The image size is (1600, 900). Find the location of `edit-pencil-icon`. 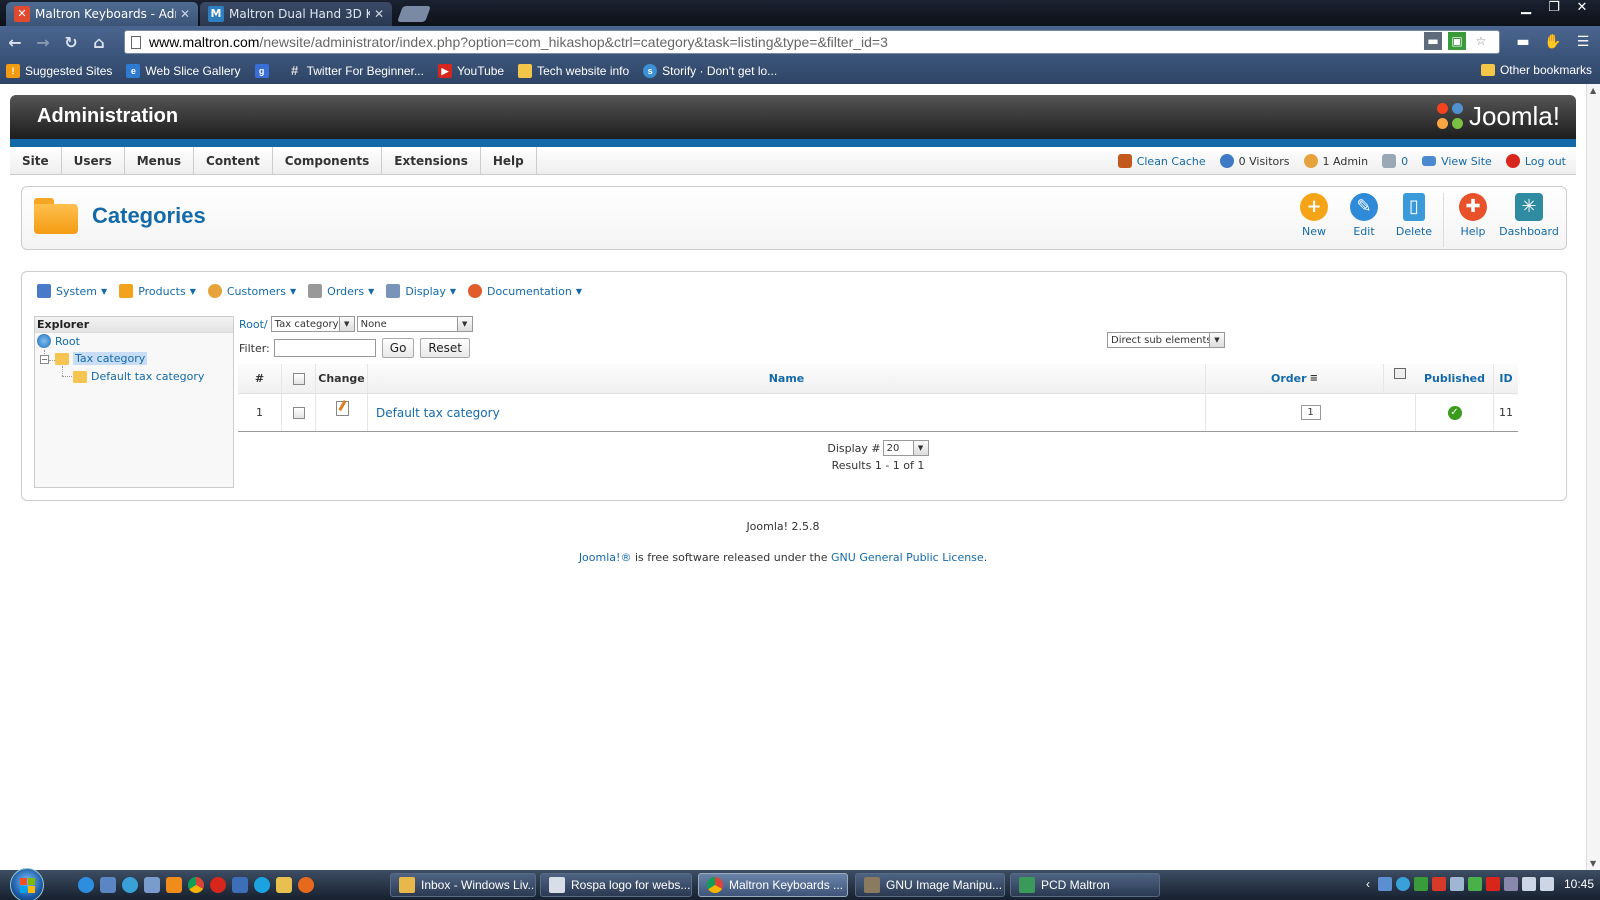

edit-pencil-icon is located at coordinates (342, 408).